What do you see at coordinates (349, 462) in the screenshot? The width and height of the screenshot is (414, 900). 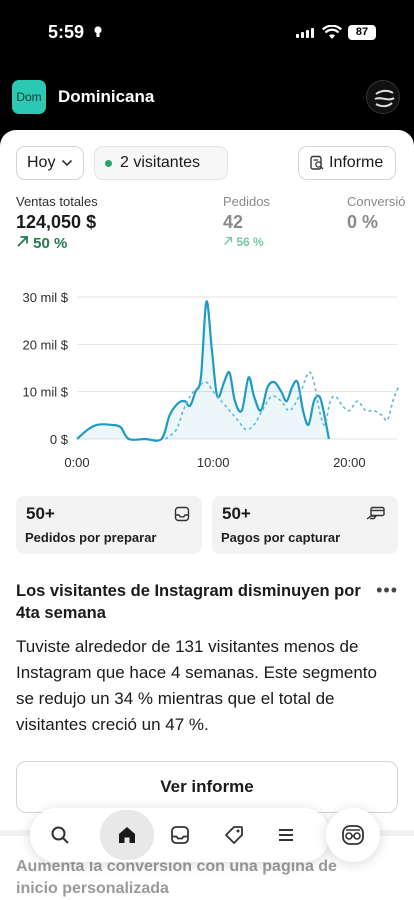 I see `x-tick-label: 20:00` at bounding box center [349, 462].